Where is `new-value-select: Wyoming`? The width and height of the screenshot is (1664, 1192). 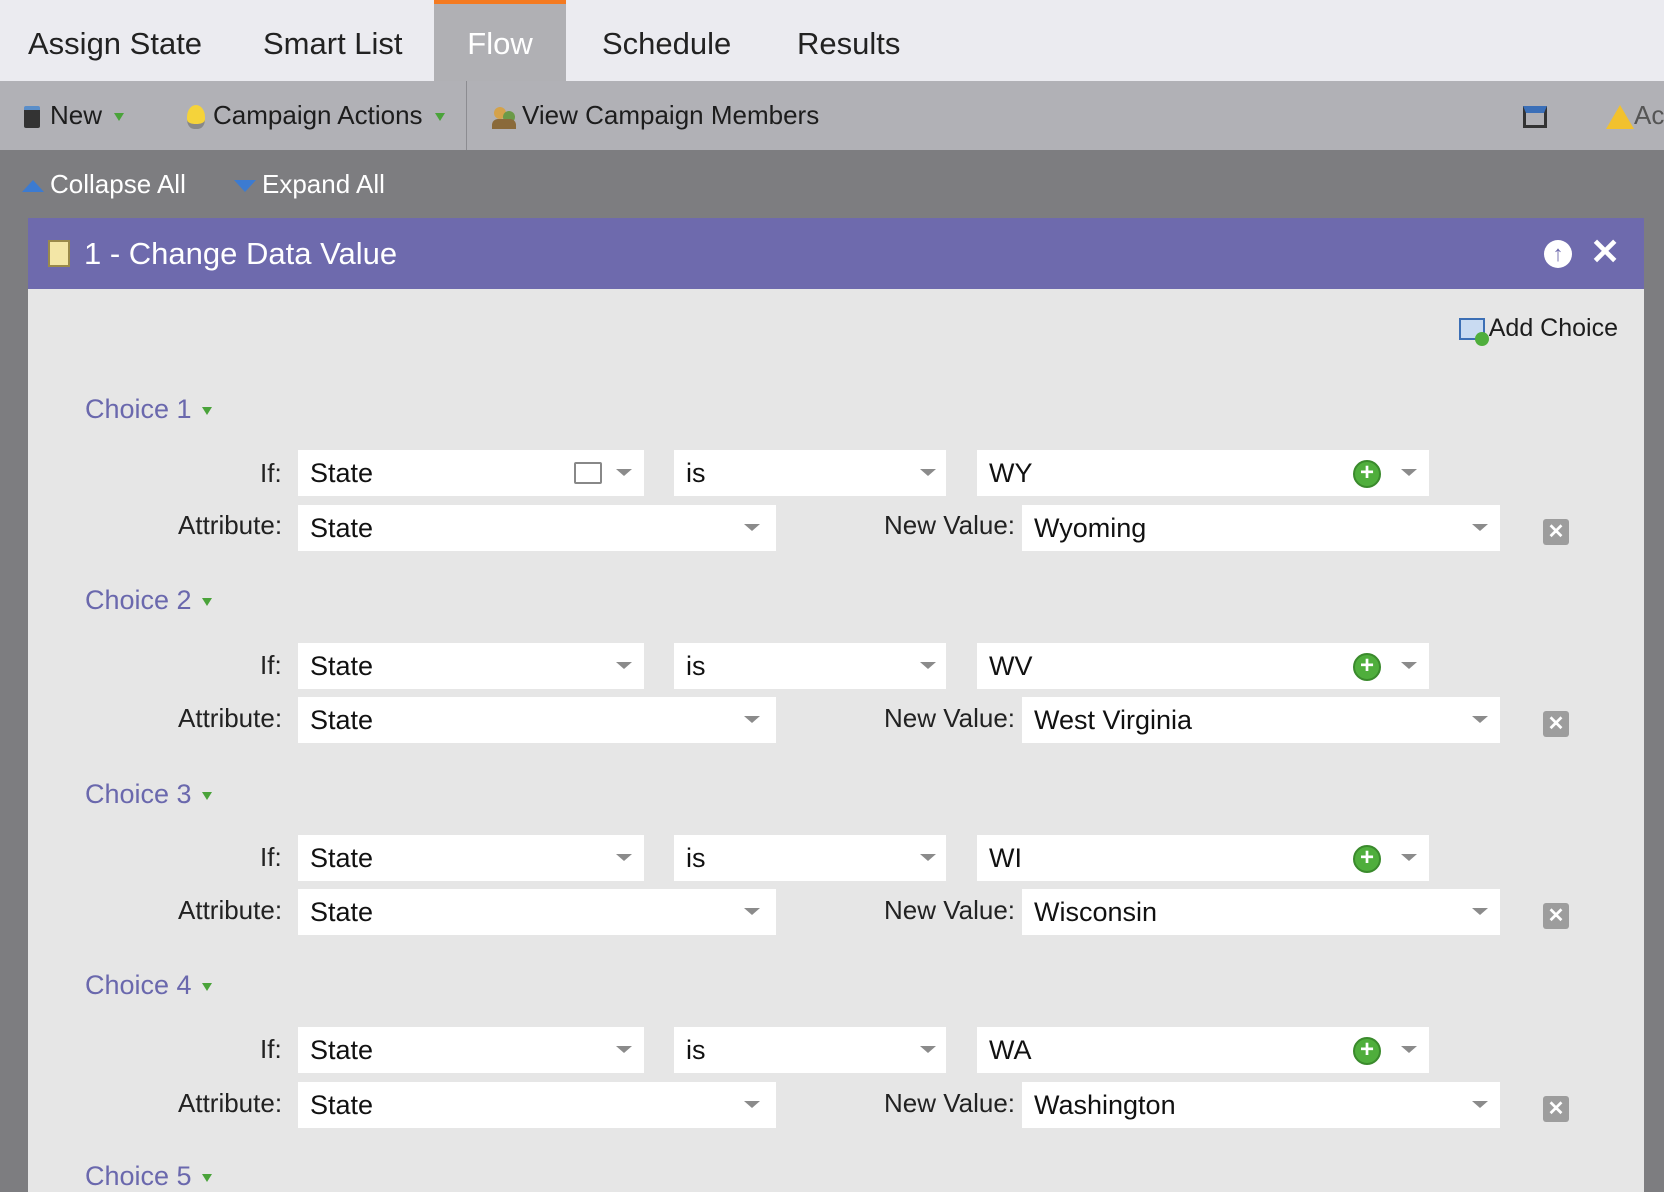 new-value-select: Wyoming is located at coordinates (1261, 528).